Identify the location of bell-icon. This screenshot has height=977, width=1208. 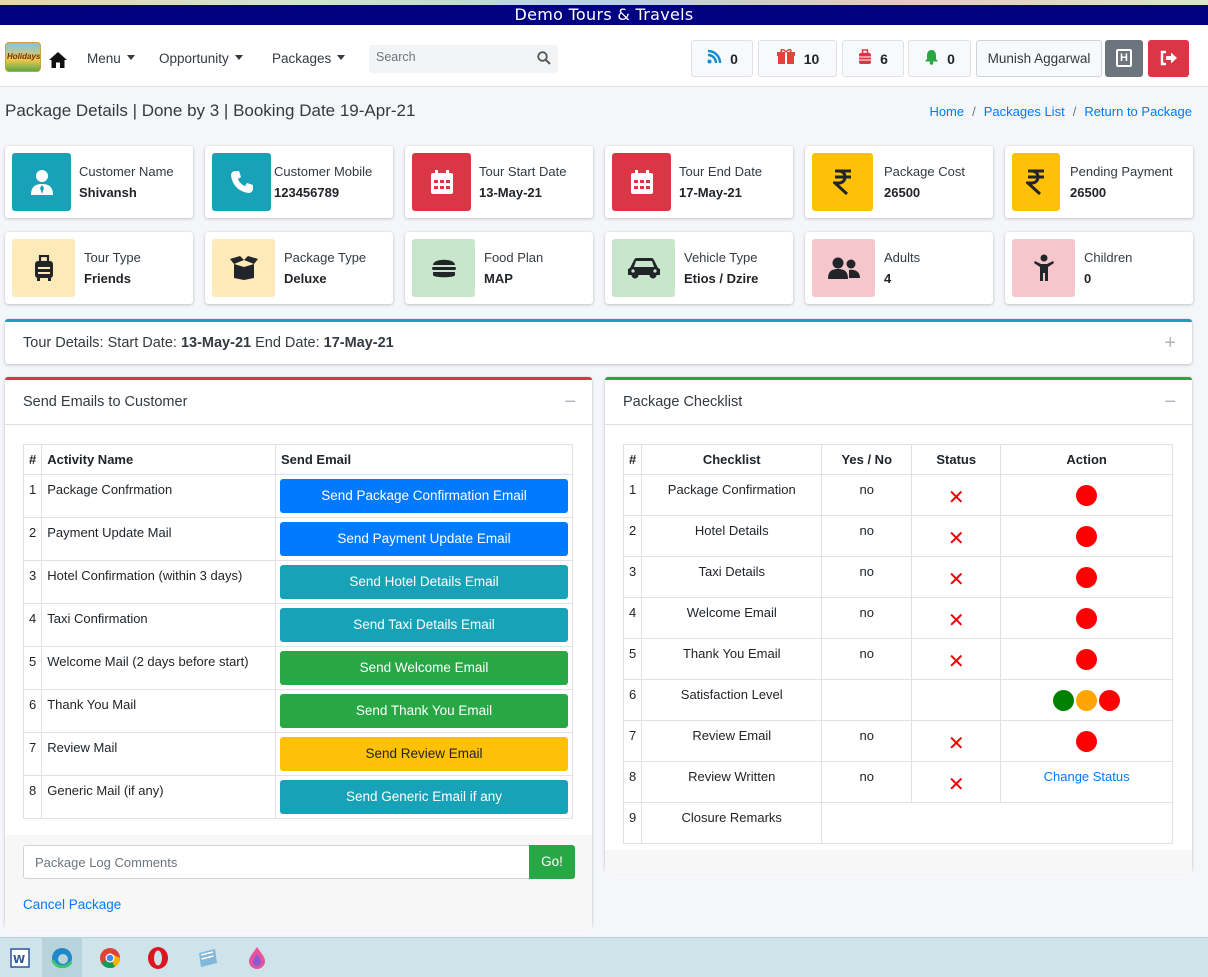
(931, 58).